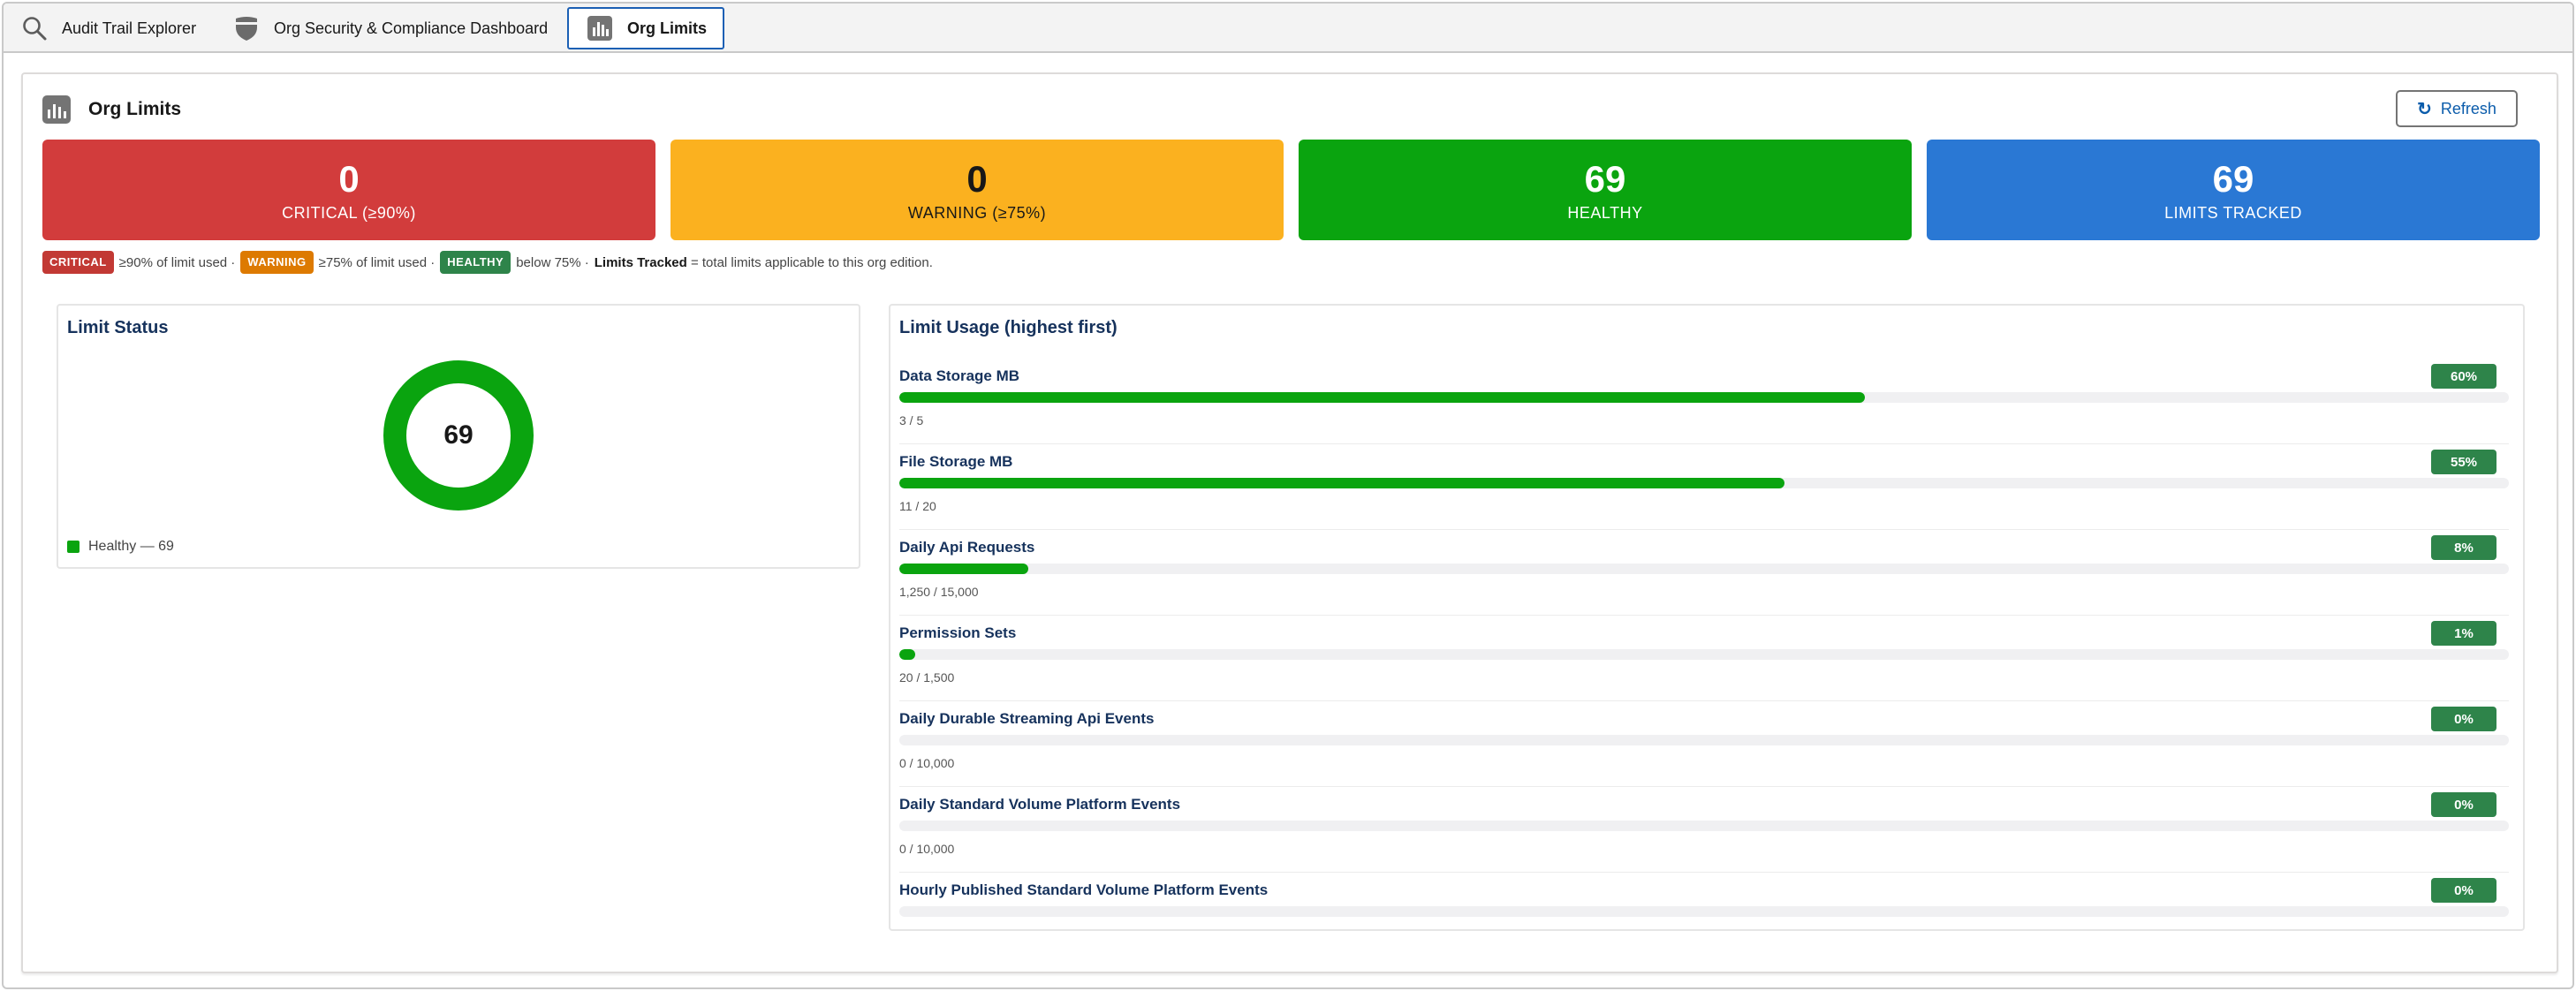  Describe the element at coordinates (918, 506) in the screenshot. I see `usage-count: 11 / 20` at that location.